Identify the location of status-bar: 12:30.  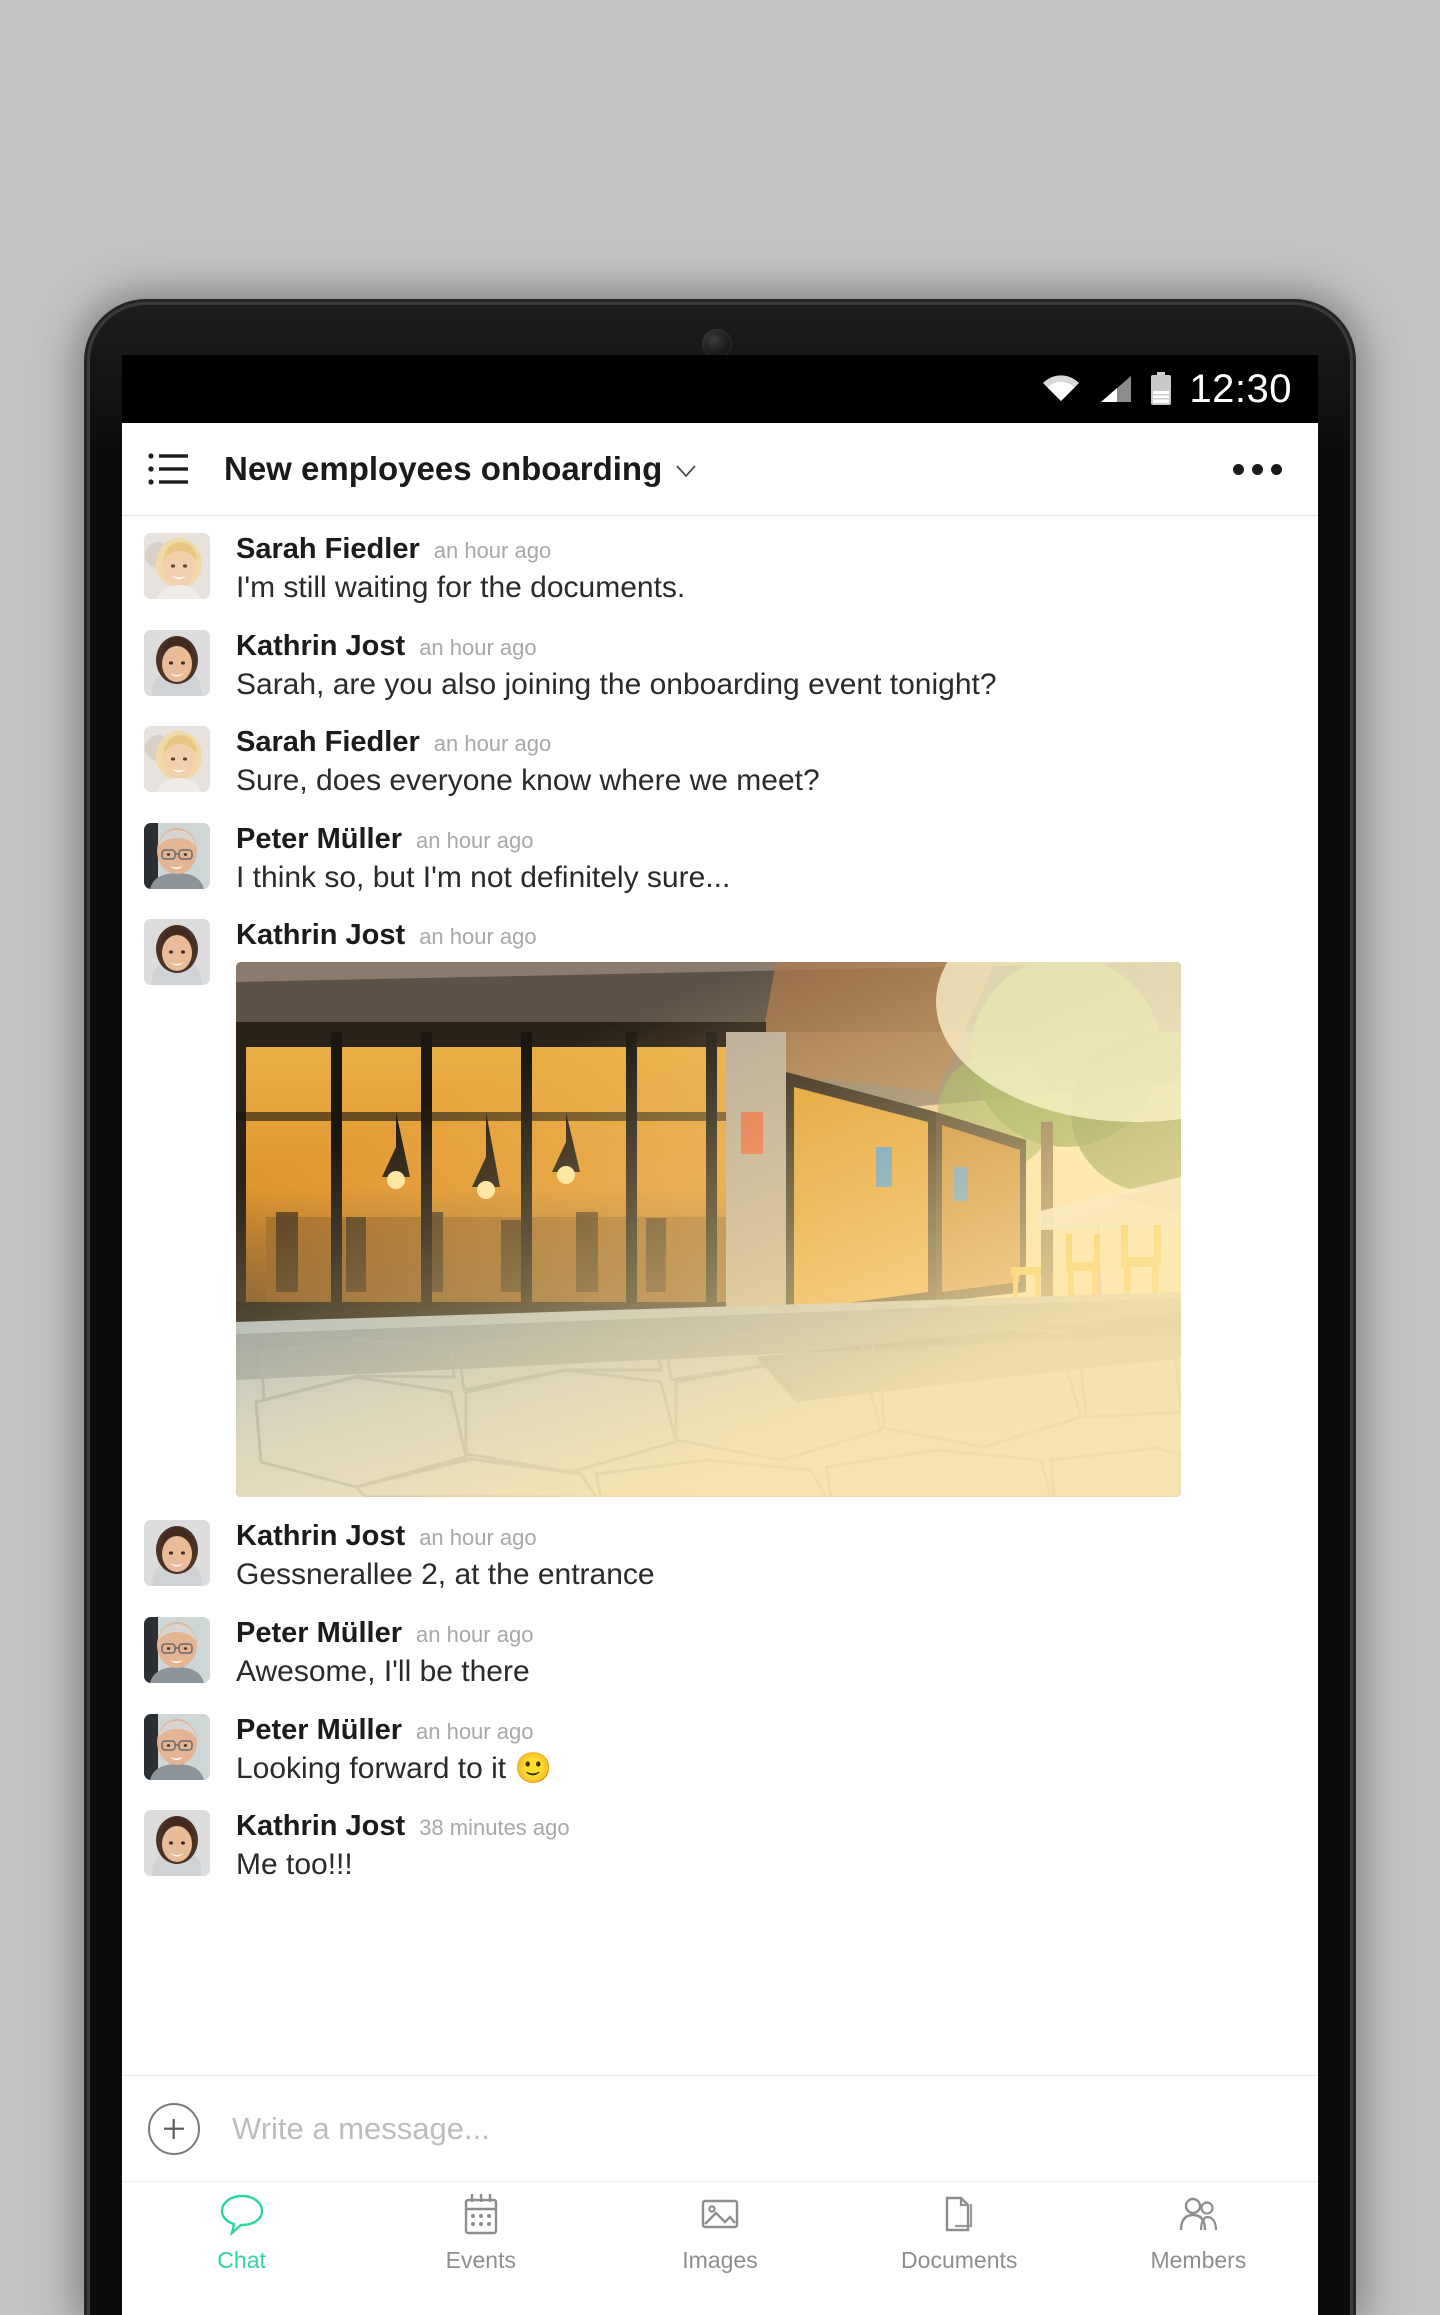
(720, 389).